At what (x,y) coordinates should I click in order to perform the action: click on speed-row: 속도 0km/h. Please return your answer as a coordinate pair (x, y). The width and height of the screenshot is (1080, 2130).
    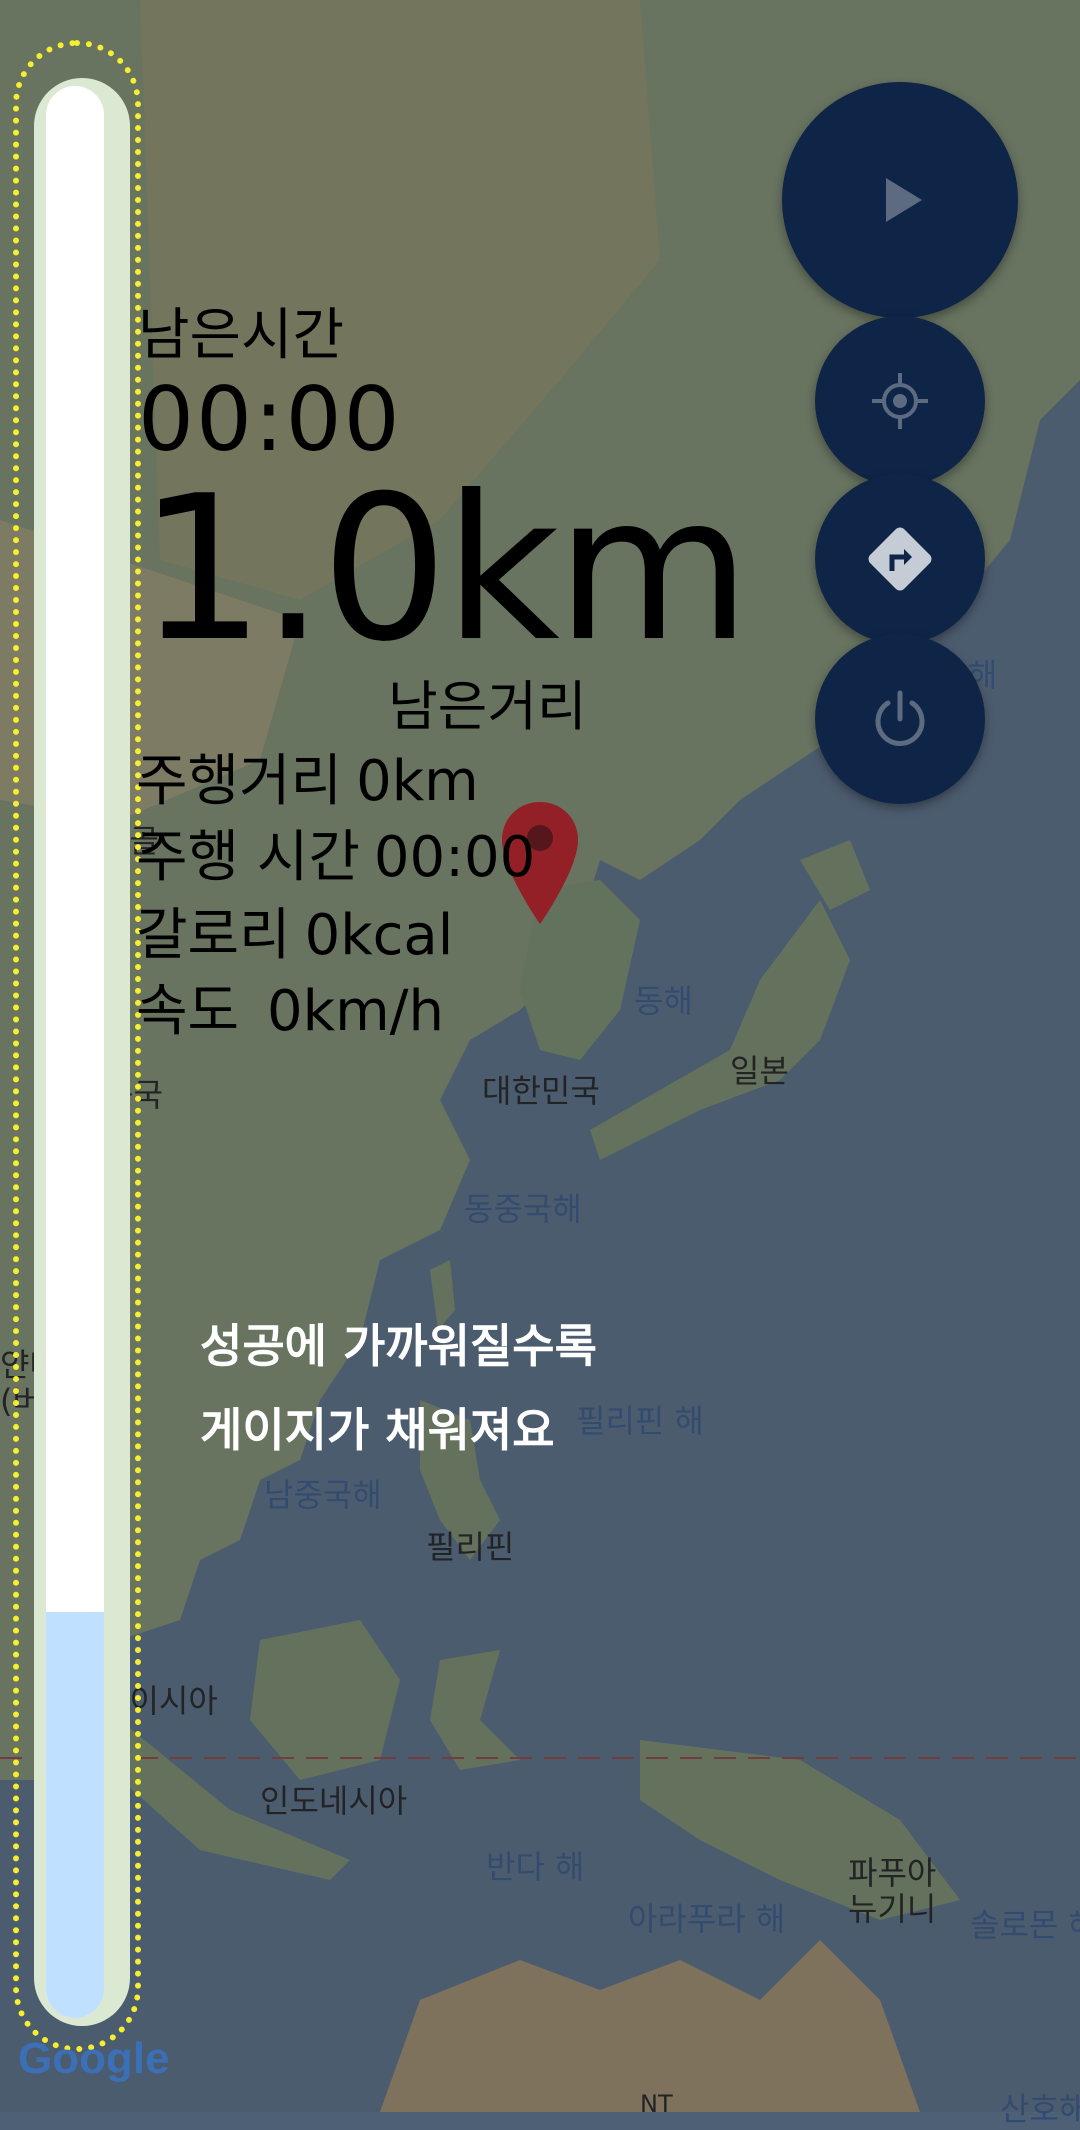
    Looking at the image, I should click on (290, 1006).